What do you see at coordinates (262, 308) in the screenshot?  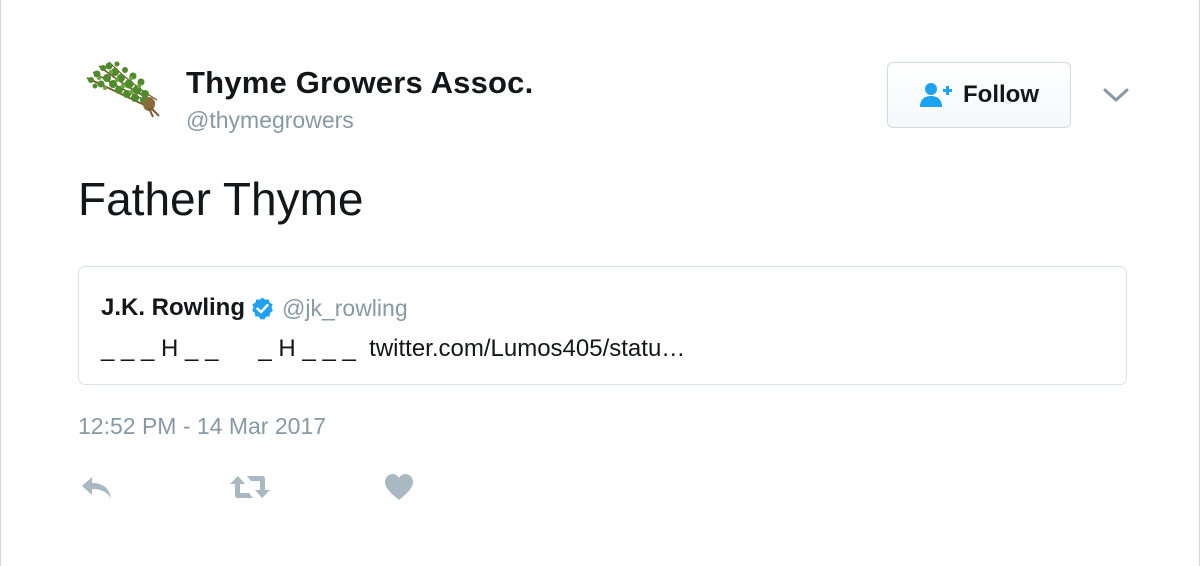 I see `verified-badge-icon` at bounding box center [262, 308].